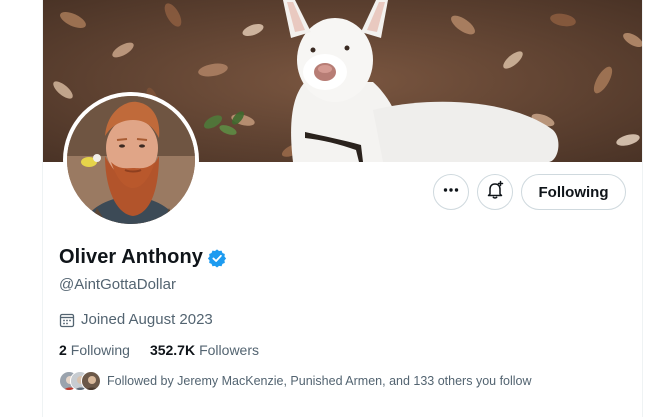 This screenshot has width=645, height=417. Describe the element at coordinates (91, 381) in the screenshot. I see `follower-avatar` at that location.